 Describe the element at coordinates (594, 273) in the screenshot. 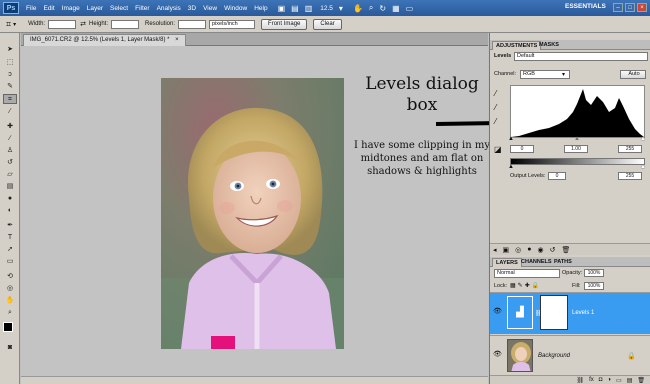

I see `opacity-field: 100%` at that location.